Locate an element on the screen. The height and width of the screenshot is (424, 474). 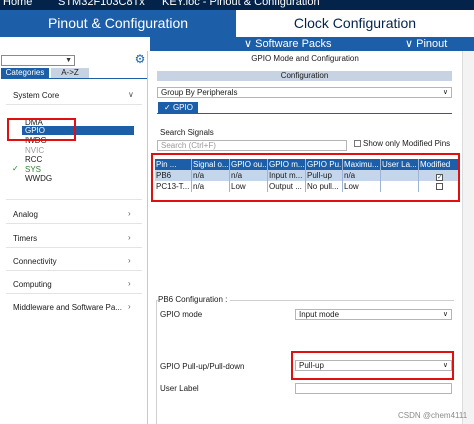
tab-gpio-label: GPIO is located at coordinates (182, 107).